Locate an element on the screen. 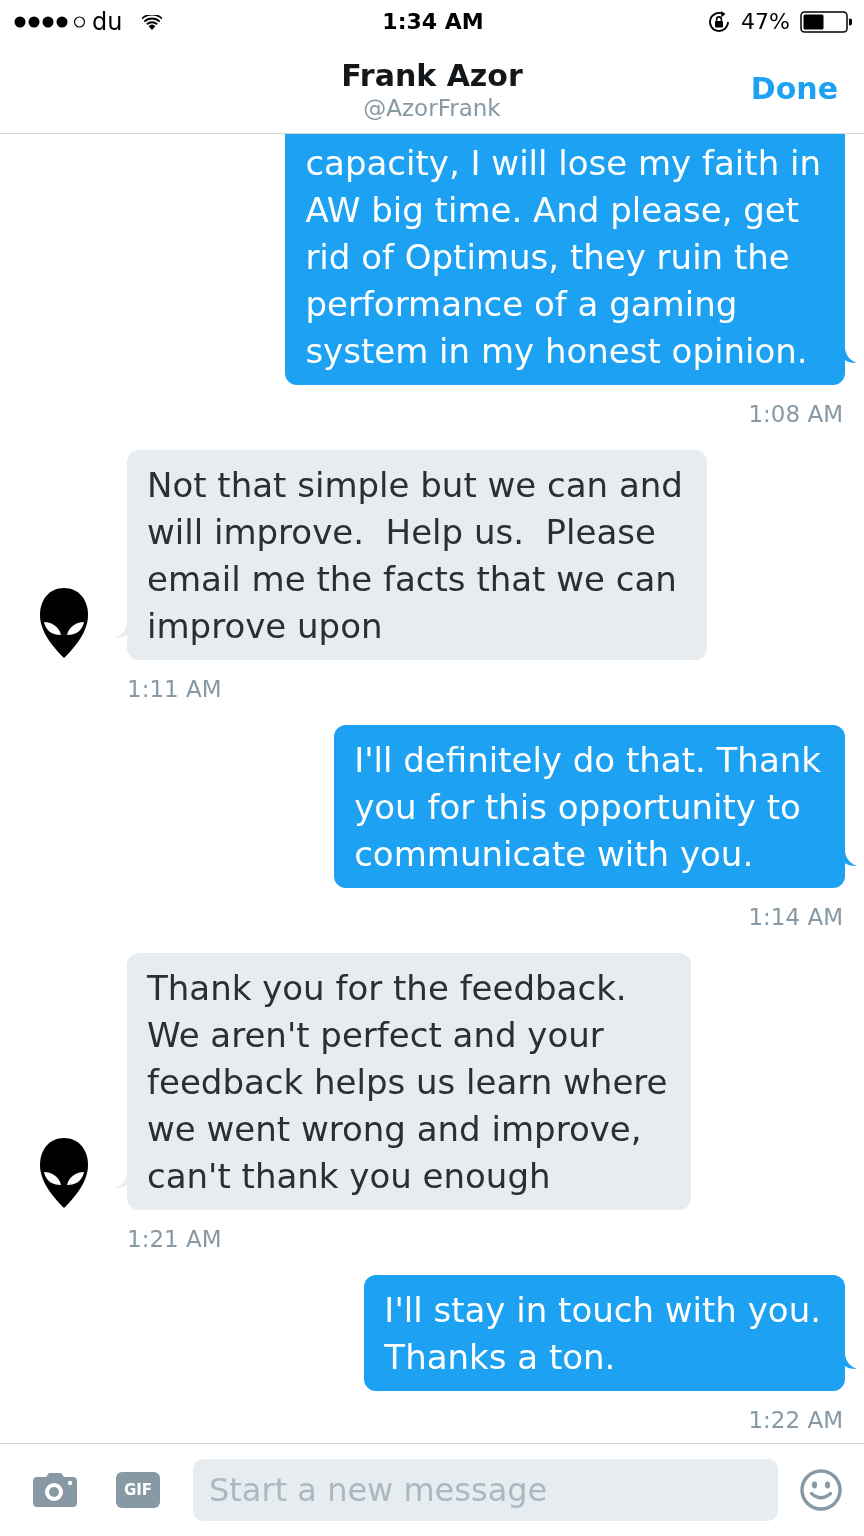  emoji-icon is located at coordinates (821, 1490).